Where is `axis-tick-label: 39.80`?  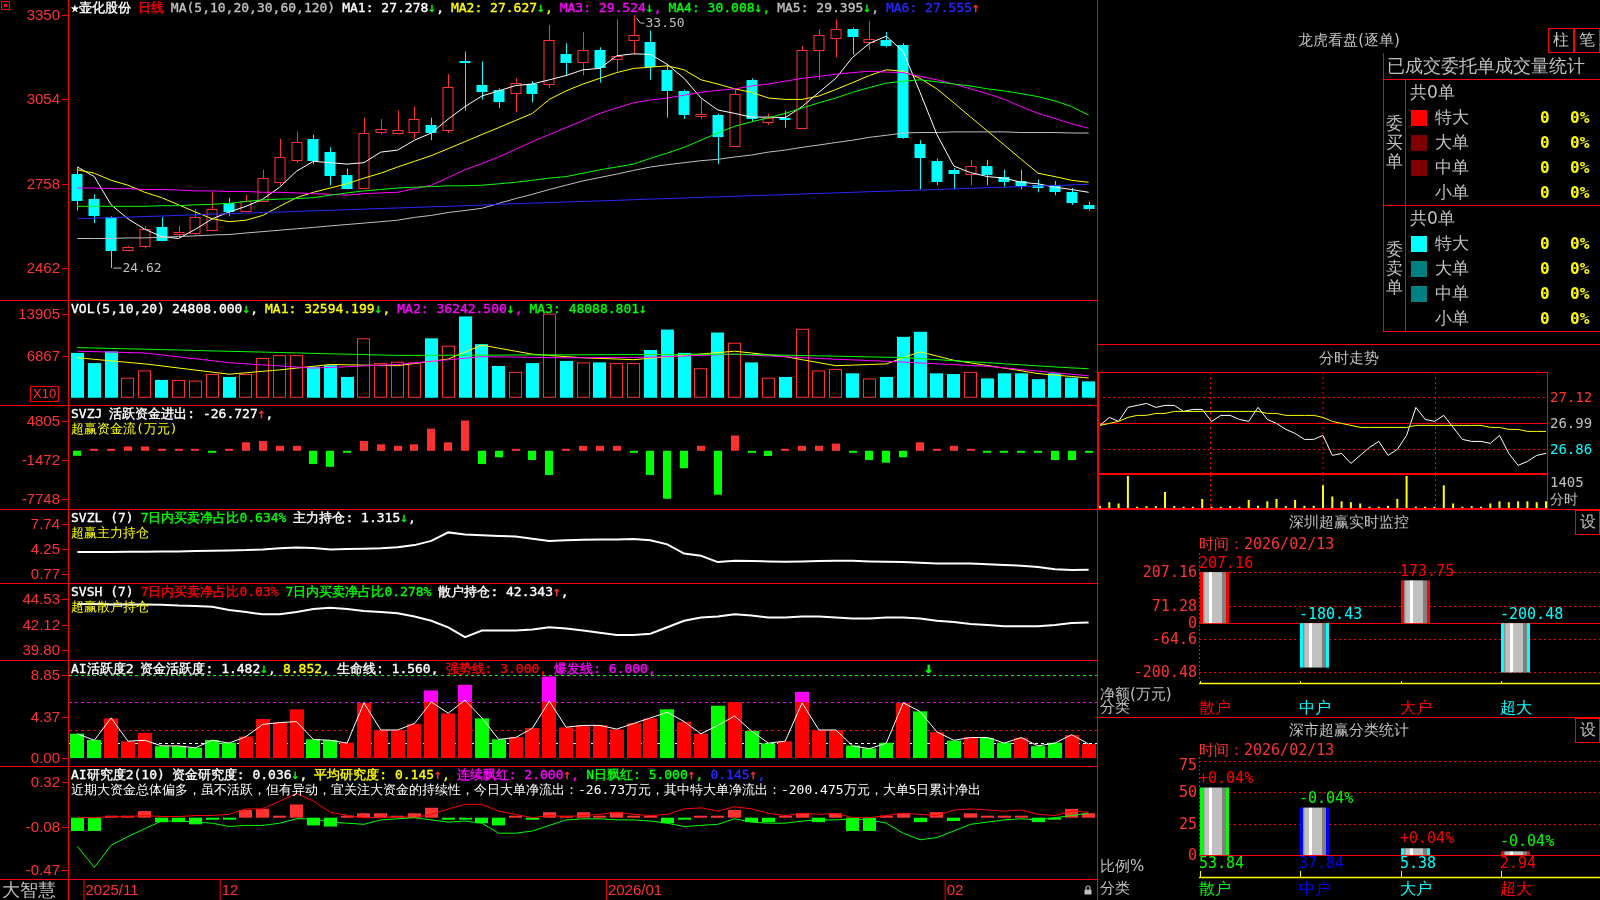
axis-tick-label: 39.80 is located at coordinates (41, 650).